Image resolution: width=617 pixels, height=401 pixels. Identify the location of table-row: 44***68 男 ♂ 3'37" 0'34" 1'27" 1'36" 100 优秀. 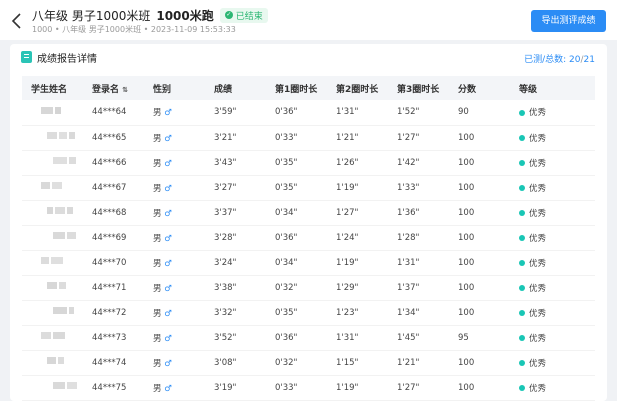
(308, 212).